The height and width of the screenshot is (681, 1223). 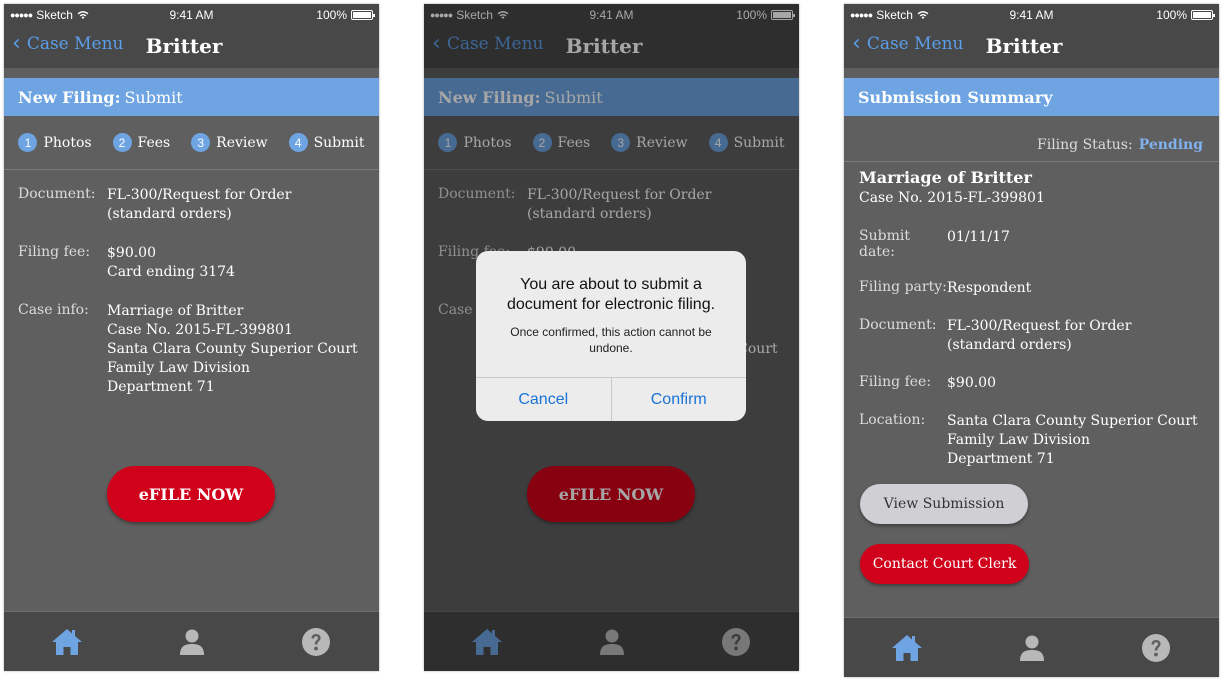 I want to click on contact-clerk-button: Contact Court Clerk, so click(x=944, y=564).